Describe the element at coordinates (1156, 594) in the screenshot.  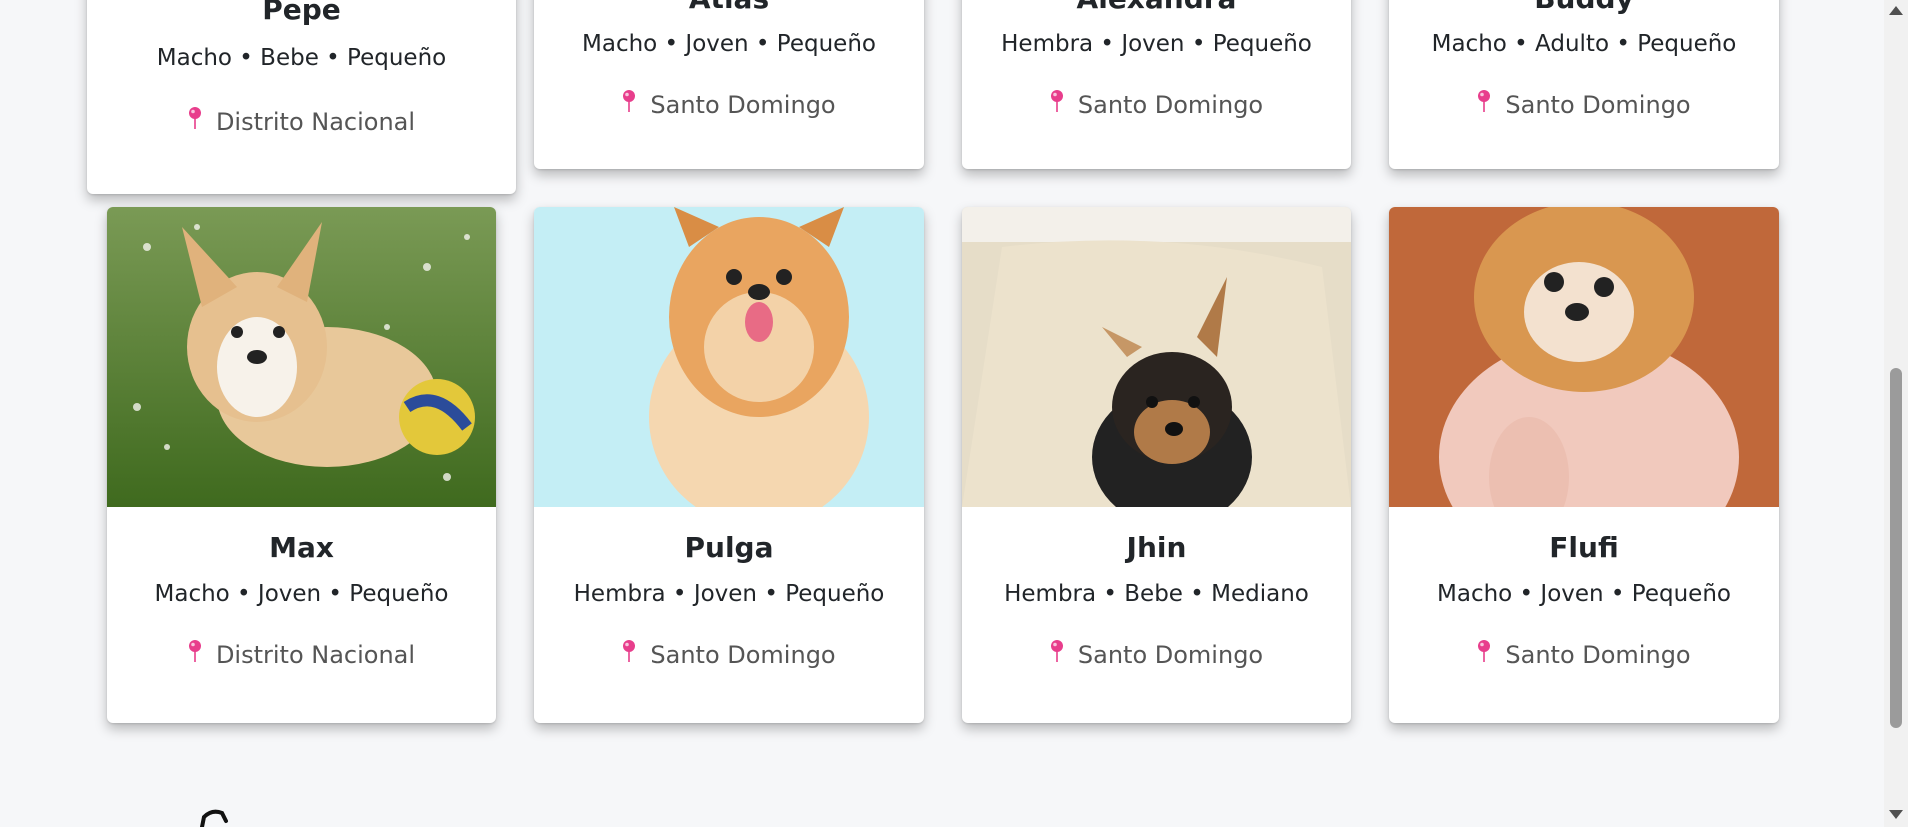
I see `pet-attributes: Hembra • Bebe • Mediano` at that location.